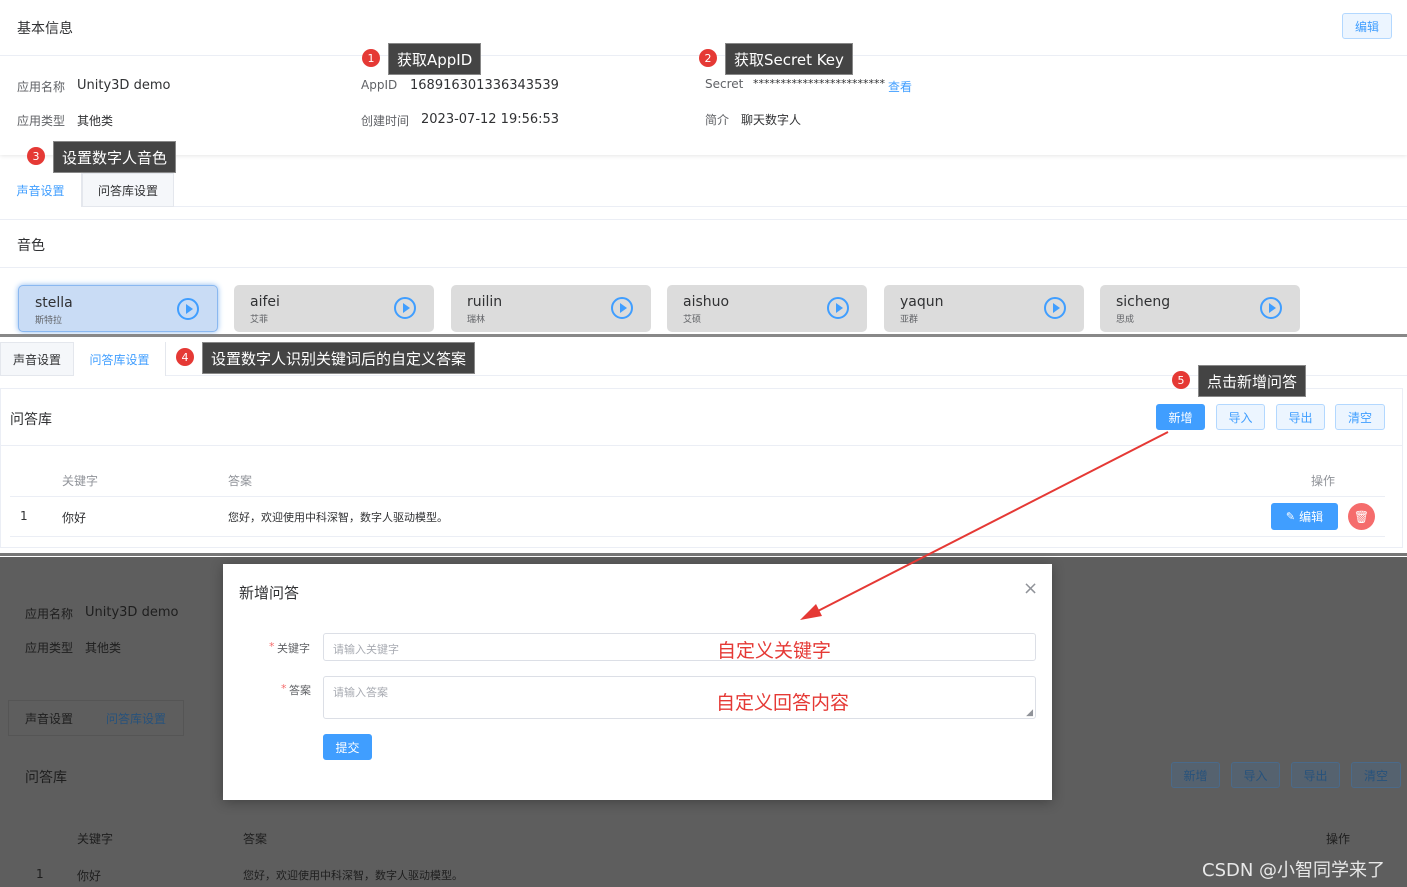 The image size is (1407, 887). Describe the element at coordinates (1294, 870) in the screenshot. I see `watermark: CSDN @小智同学来了` at that location.